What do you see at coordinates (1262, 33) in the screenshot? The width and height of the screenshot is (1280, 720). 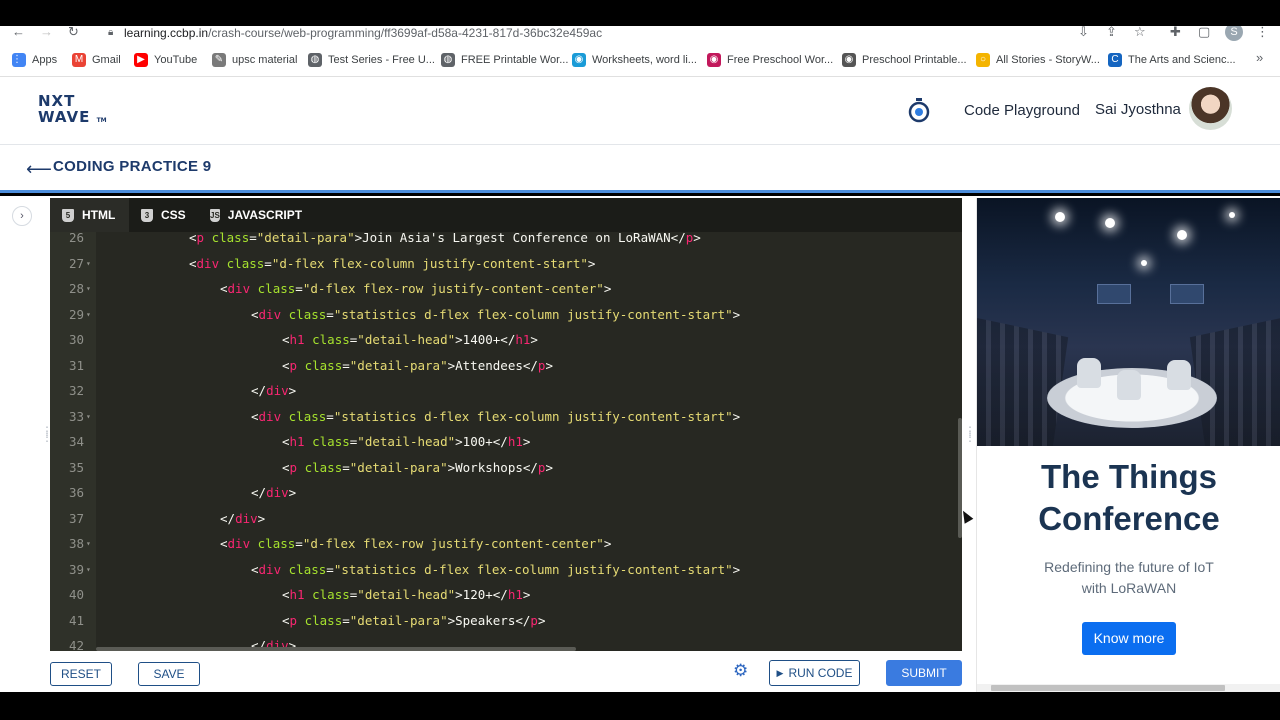 I see `browser-menu-icon: ⋮` at bounding box center [1262, 33].